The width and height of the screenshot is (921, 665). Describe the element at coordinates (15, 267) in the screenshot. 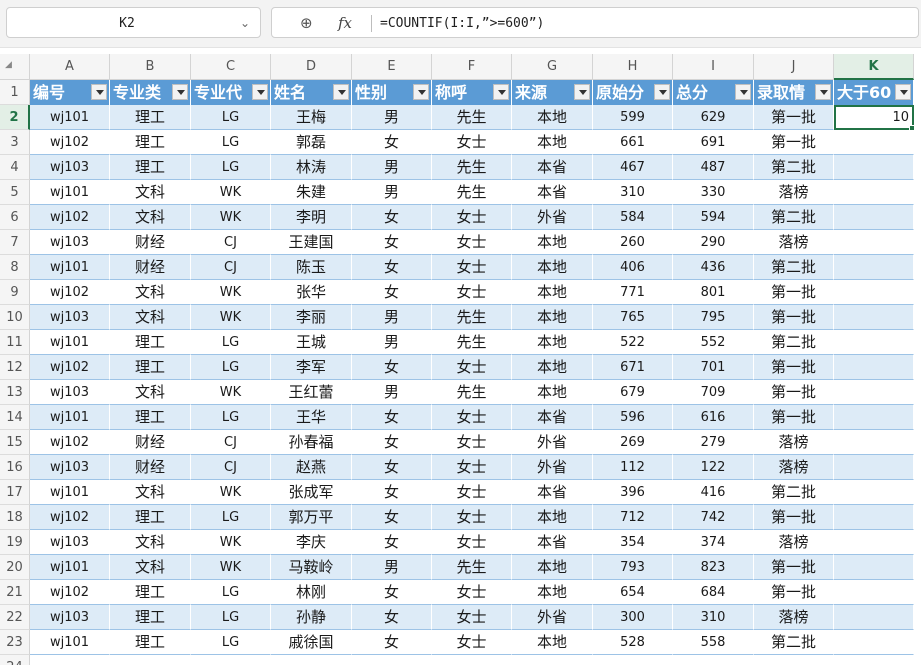

I see `row-header-8: 8` at that location.